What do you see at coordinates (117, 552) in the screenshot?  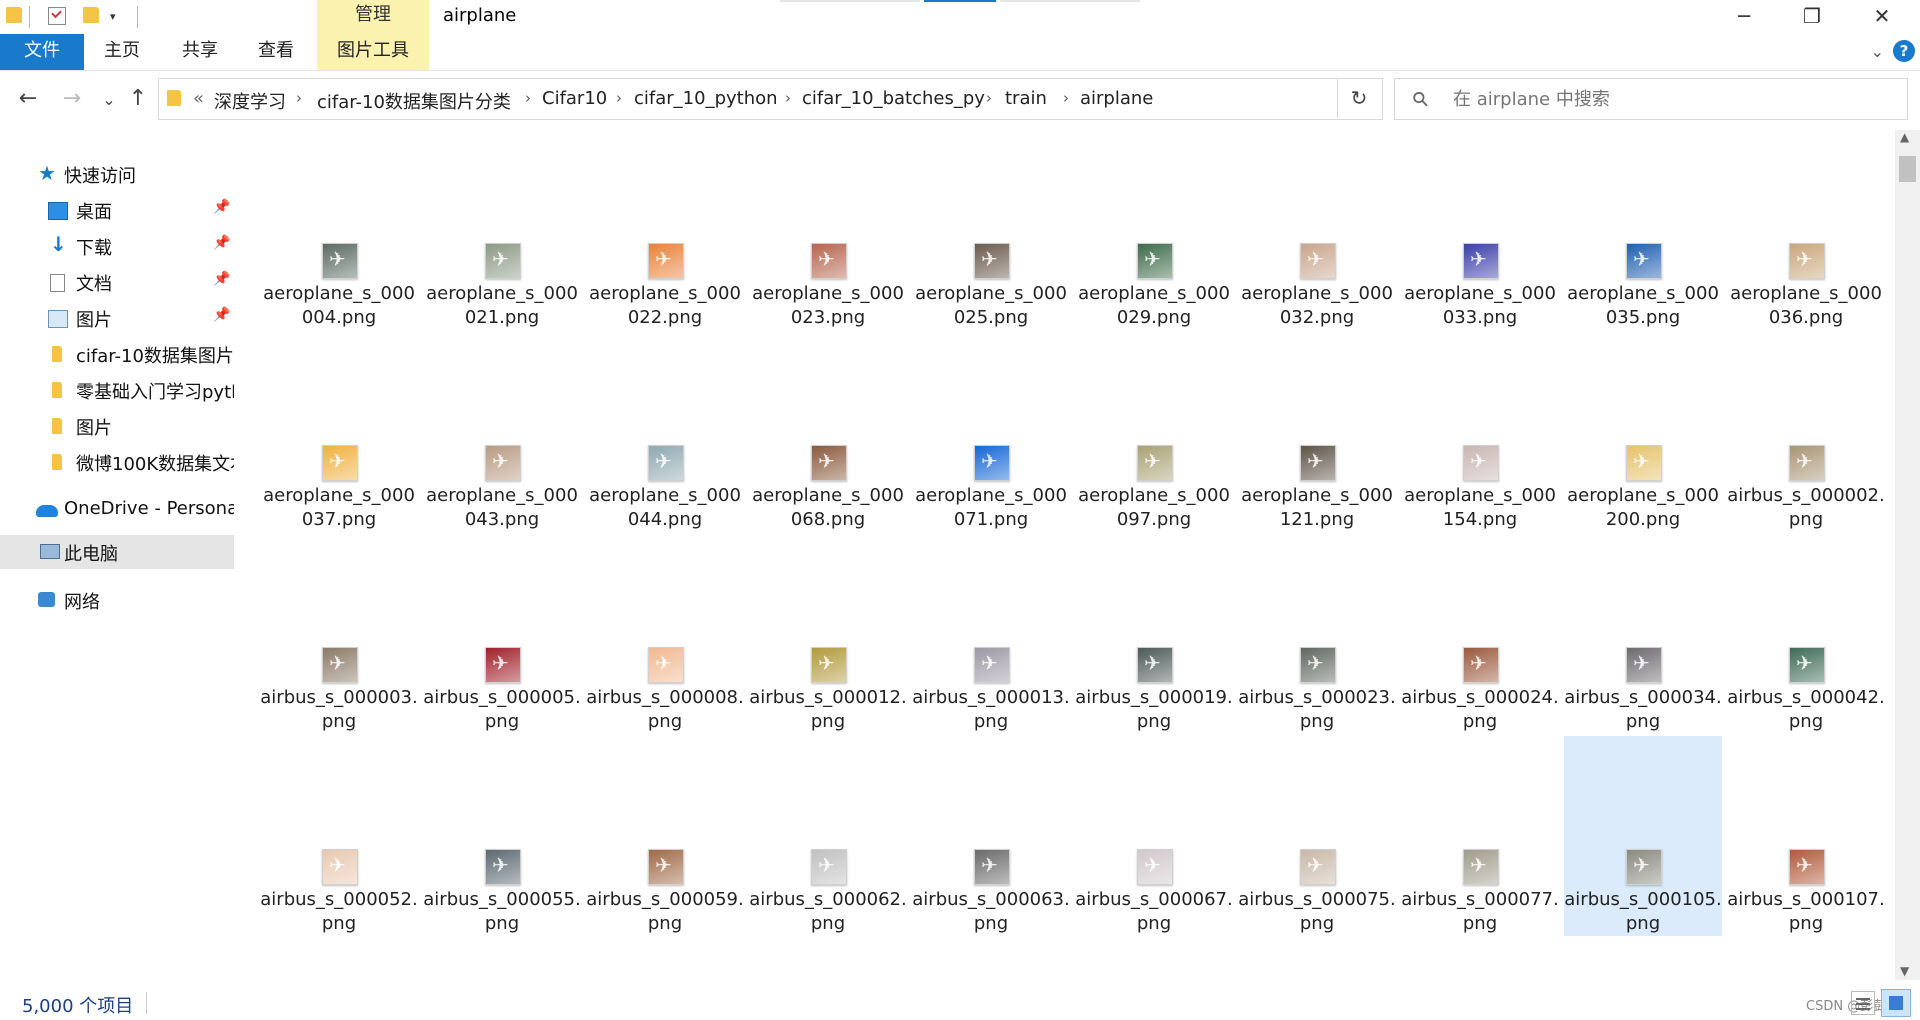 I see `sidebar-item-this-pc: 此电脑` at bounding box center [117, 552].